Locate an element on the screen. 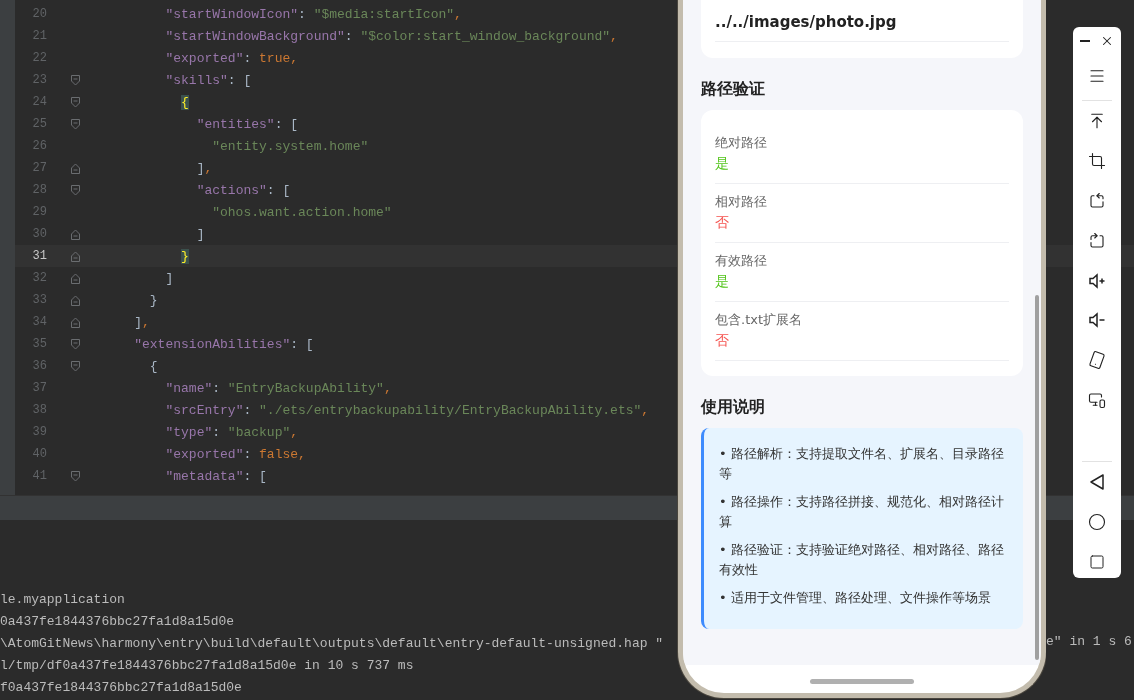  info-item: • 路径解析：支持提取文件名、扩展名、目录路径等 is located at coordinates (862, 464).